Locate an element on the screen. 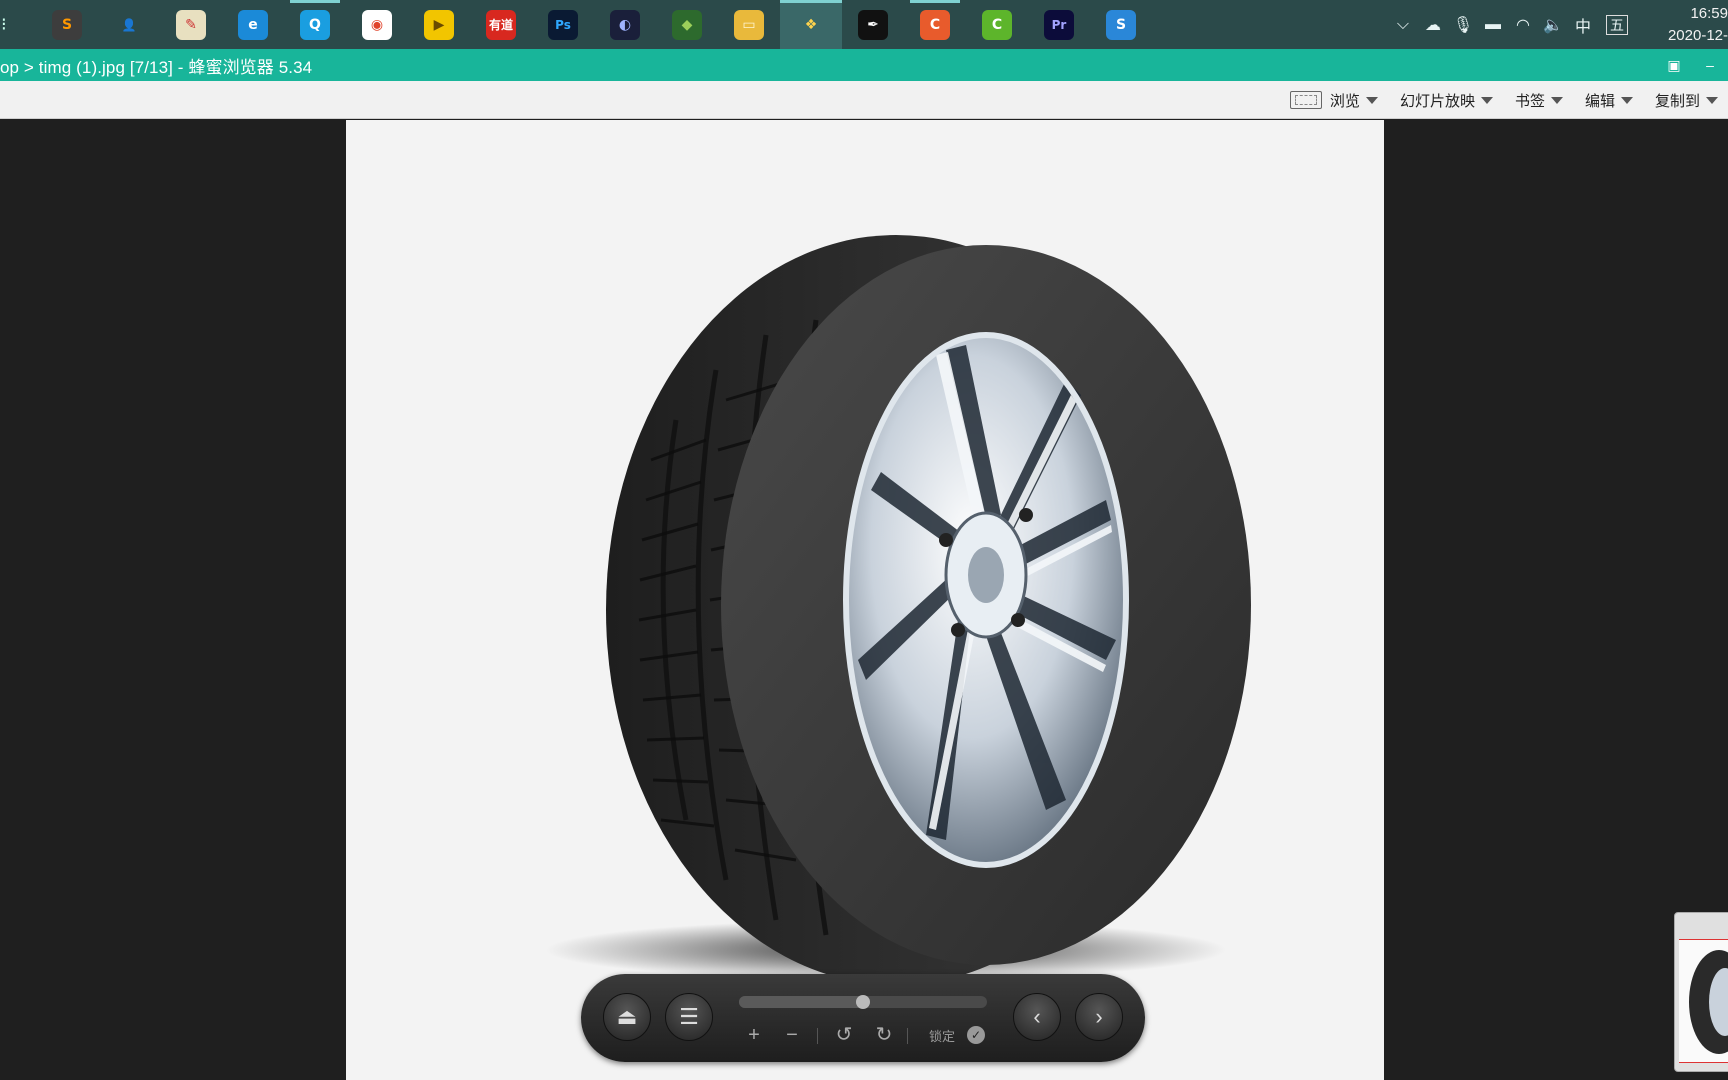 Image resolution: width=1728 pixels, height=1080 pixels. fullscreen-icon: ▣ is located at coordinates (1674, 65).